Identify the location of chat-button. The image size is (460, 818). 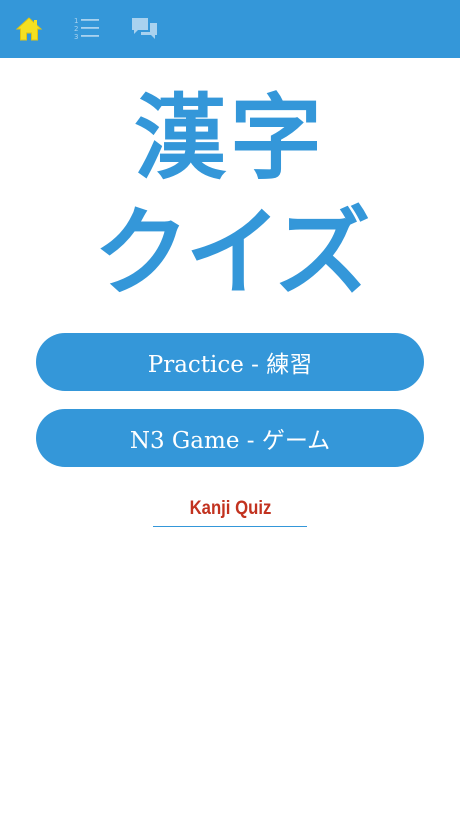
(145, 29).